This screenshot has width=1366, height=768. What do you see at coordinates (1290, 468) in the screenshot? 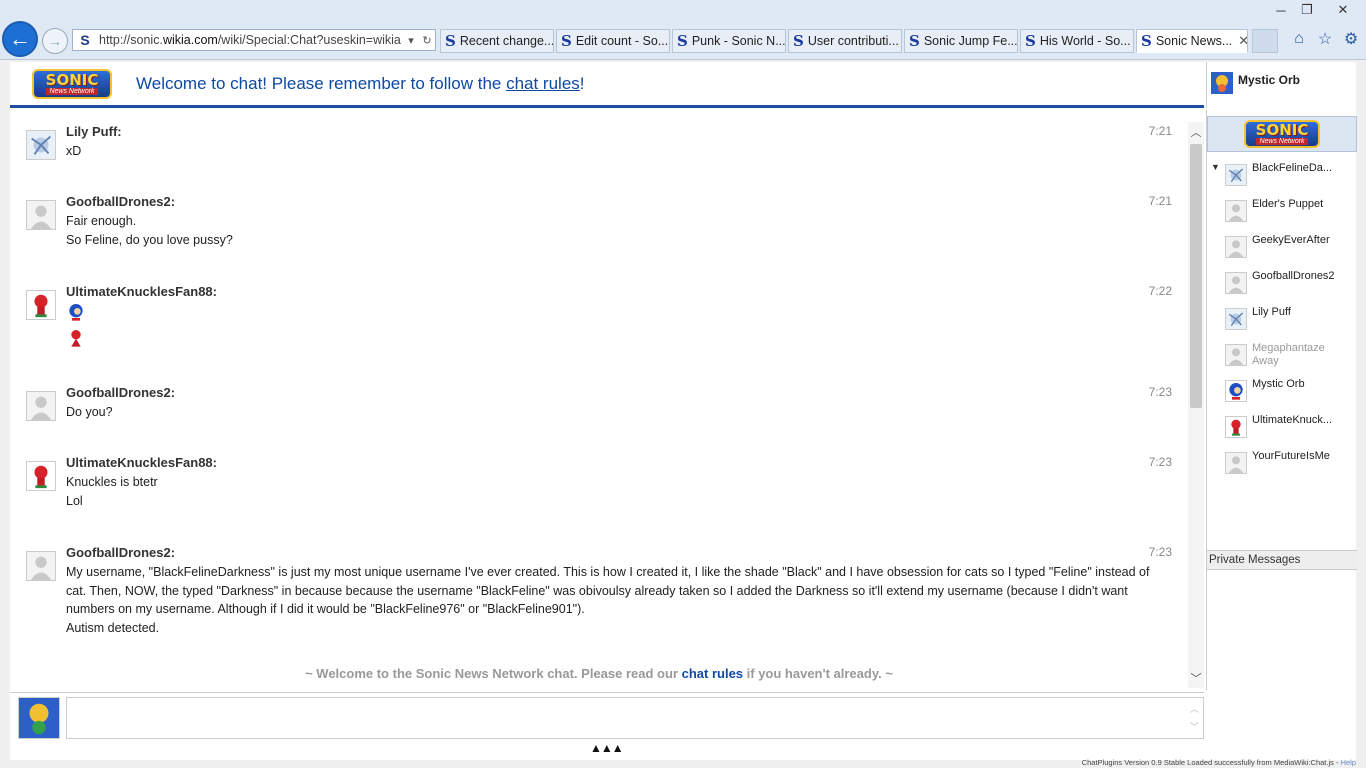
I see `user-list-item: YourFutureIsMe` at bounding box center [1290, 468].